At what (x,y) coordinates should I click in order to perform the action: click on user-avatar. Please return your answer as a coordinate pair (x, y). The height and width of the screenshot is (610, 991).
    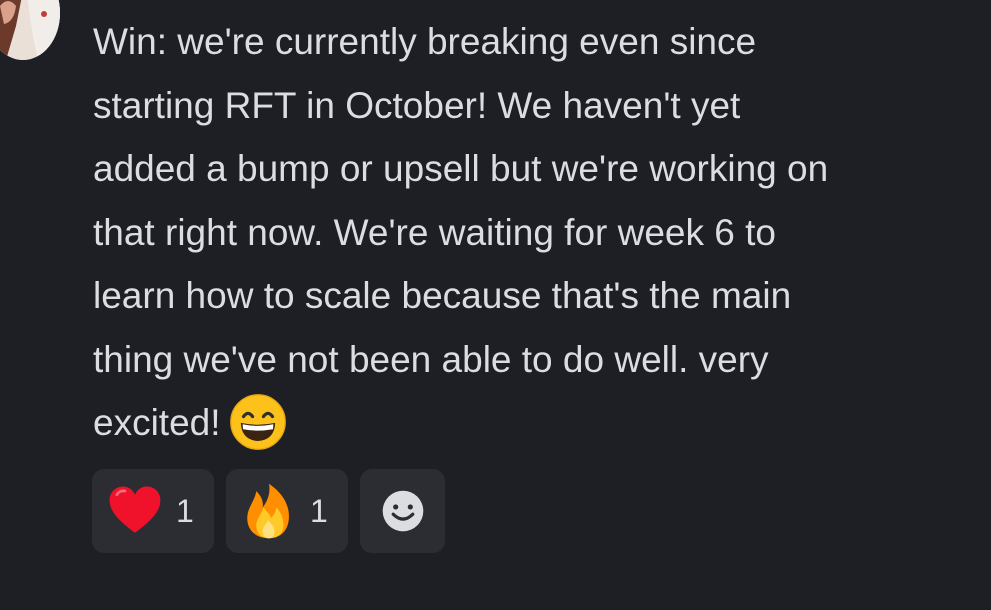
    Looking at the image, I should click on (30, 30).